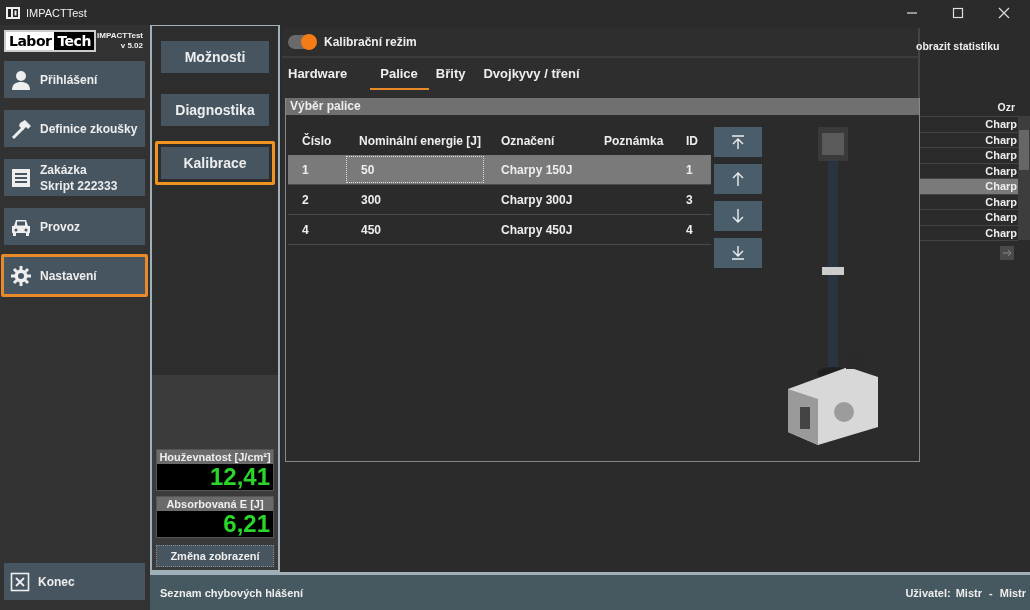  I want to click on column-header: Nominální energie [J], so click(420, 141).